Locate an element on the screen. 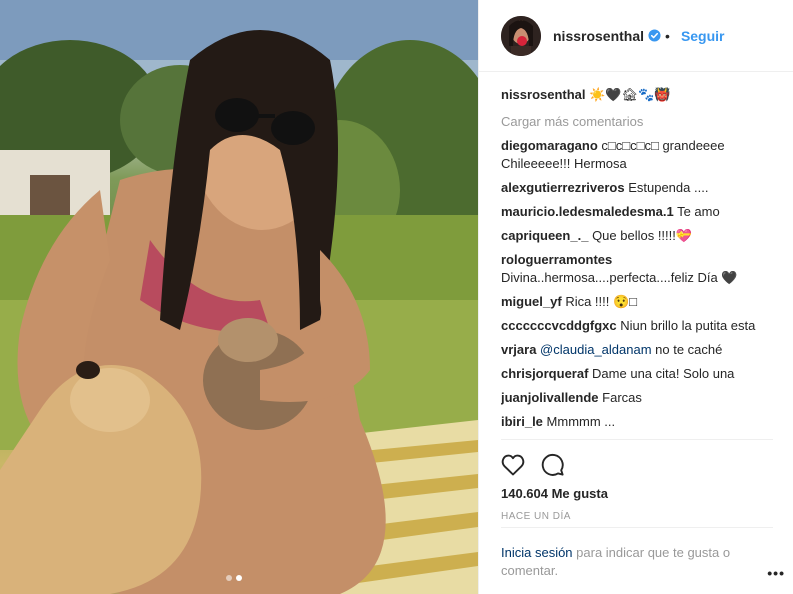  comment-username: chrisjorqueraf is located at coordinates (544, 373).